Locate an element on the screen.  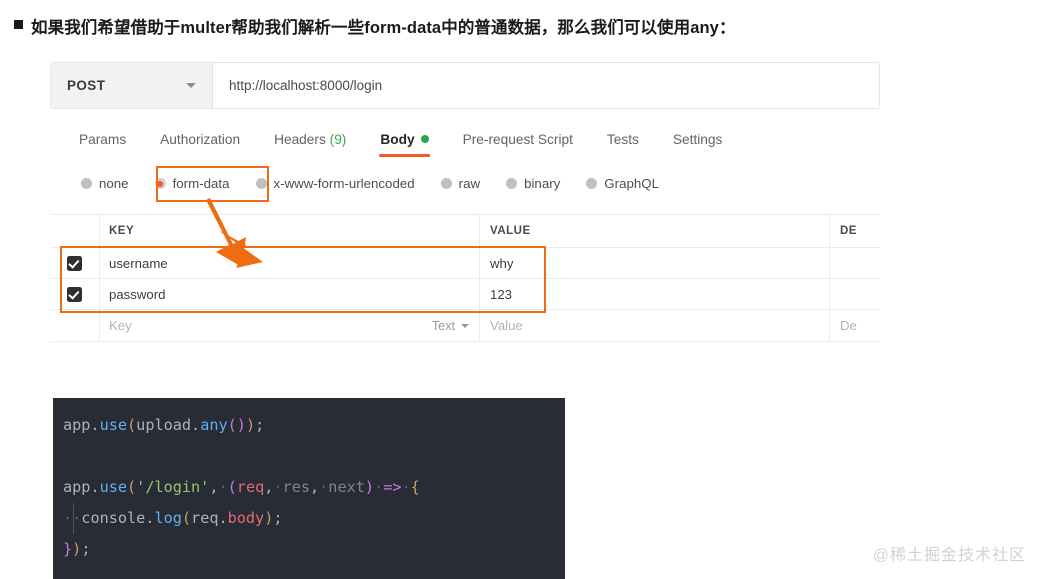
tab-label: Headers is located at coordinates (300, 139).